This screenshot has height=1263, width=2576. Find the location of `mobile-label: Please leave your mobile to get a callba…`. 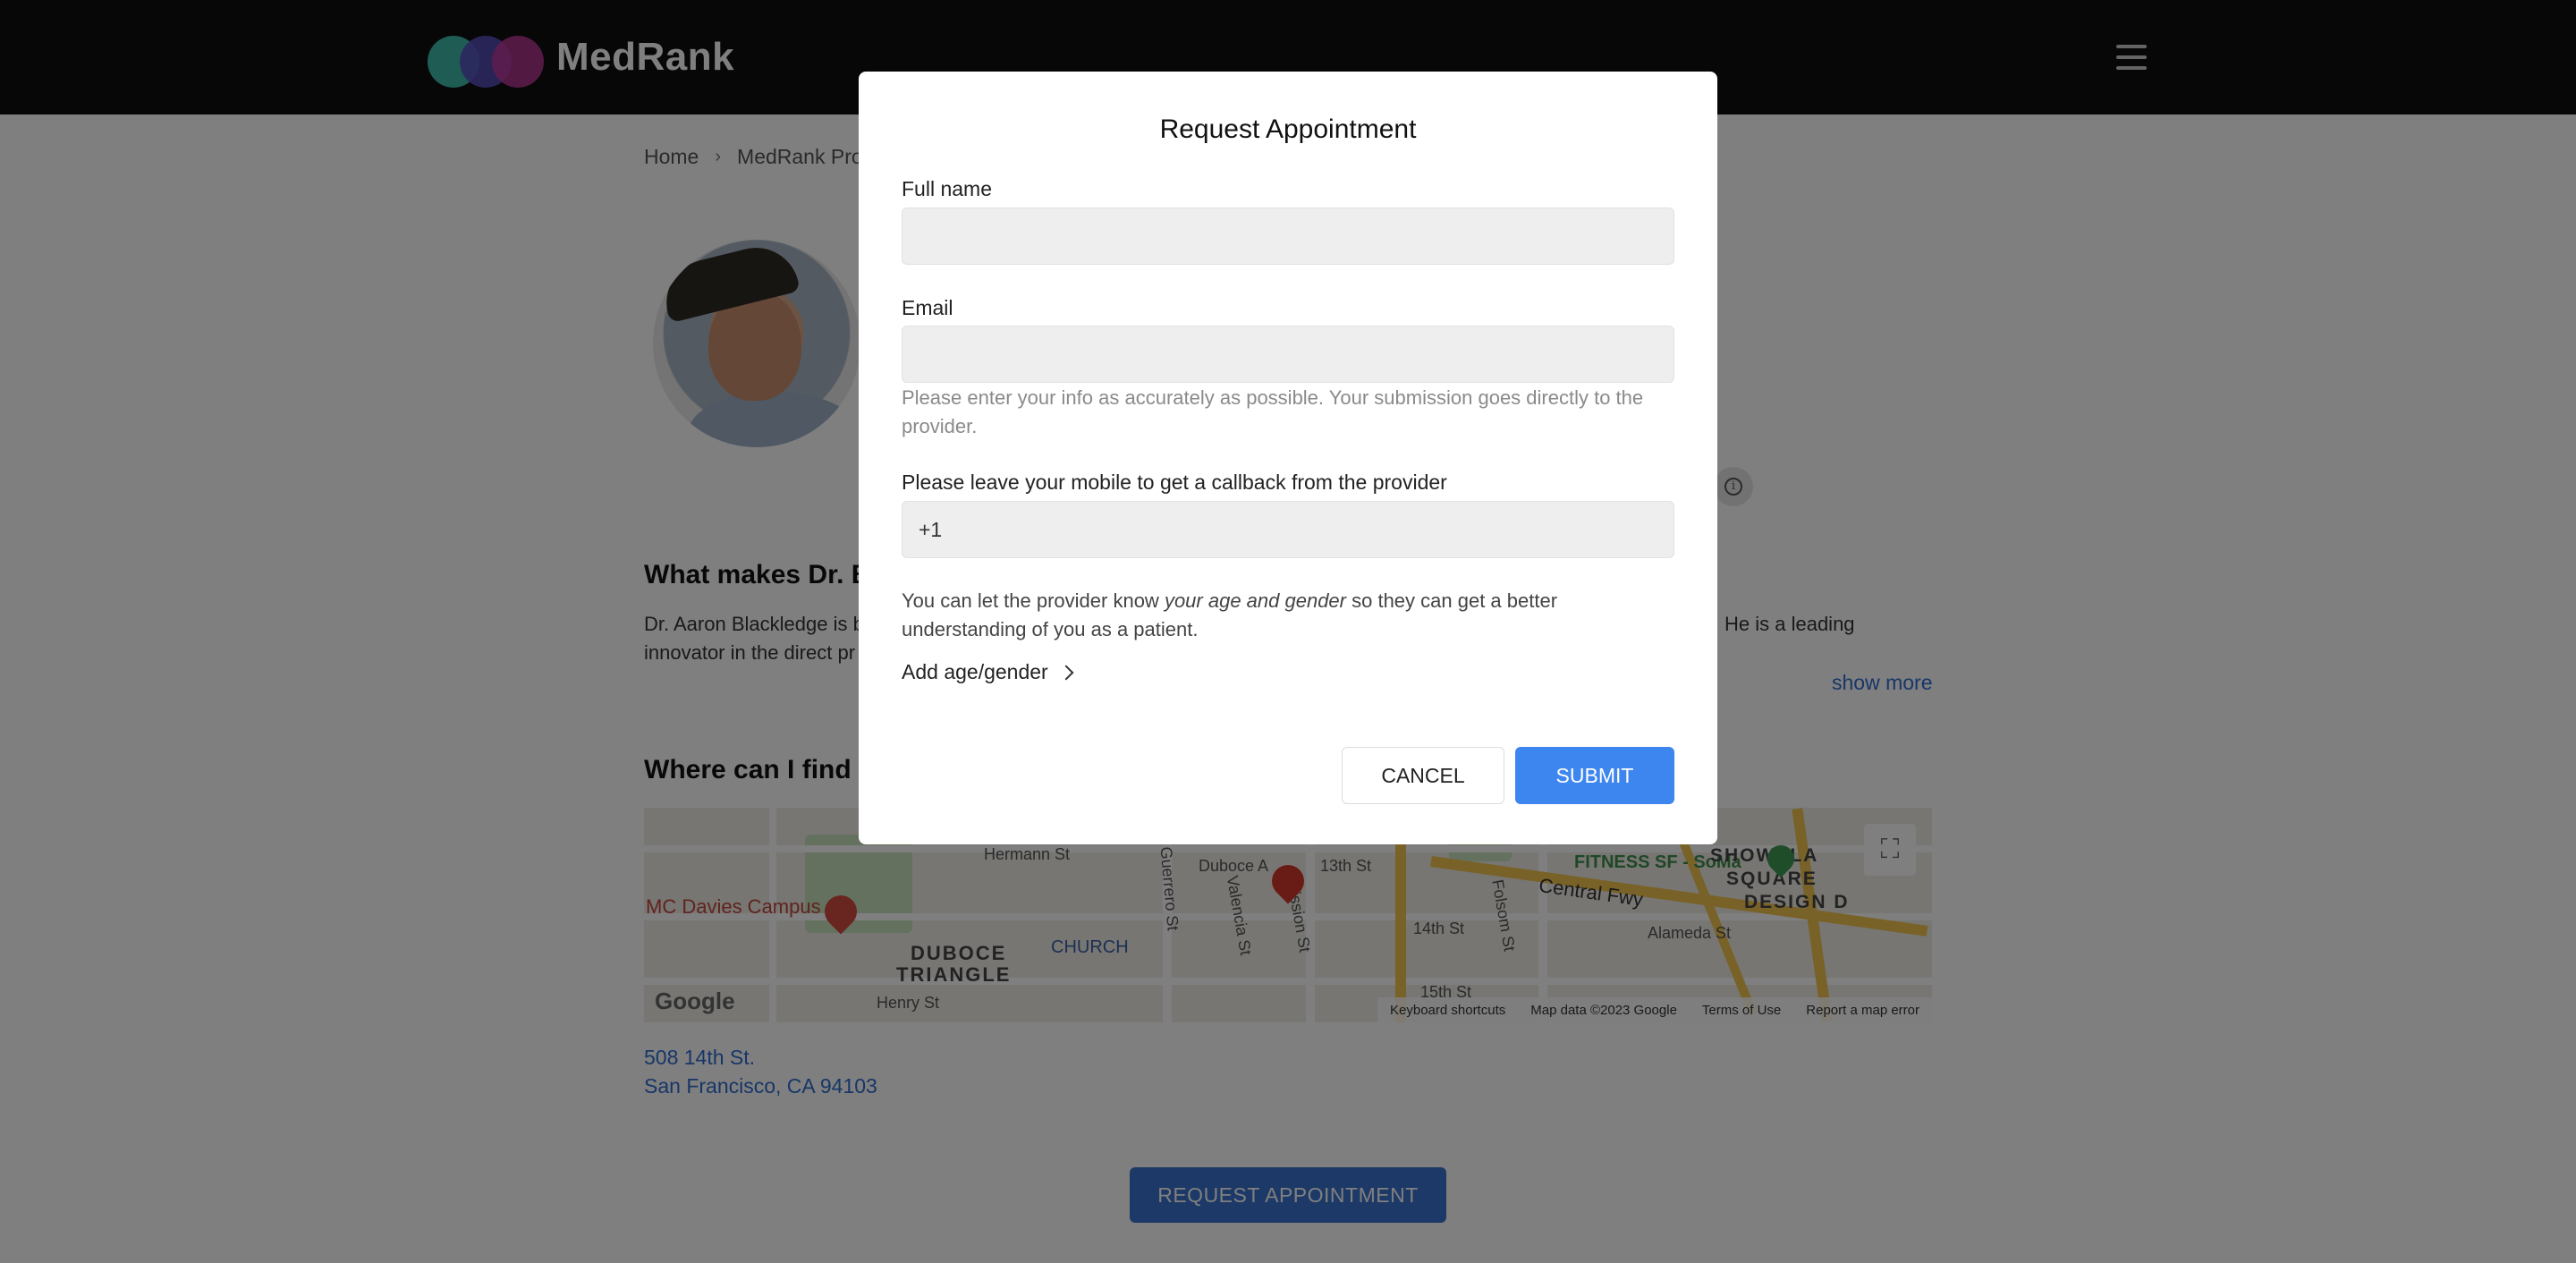

mobile-label: Please leave your mobile to get a callba… is located at coordinates (1174, 482).